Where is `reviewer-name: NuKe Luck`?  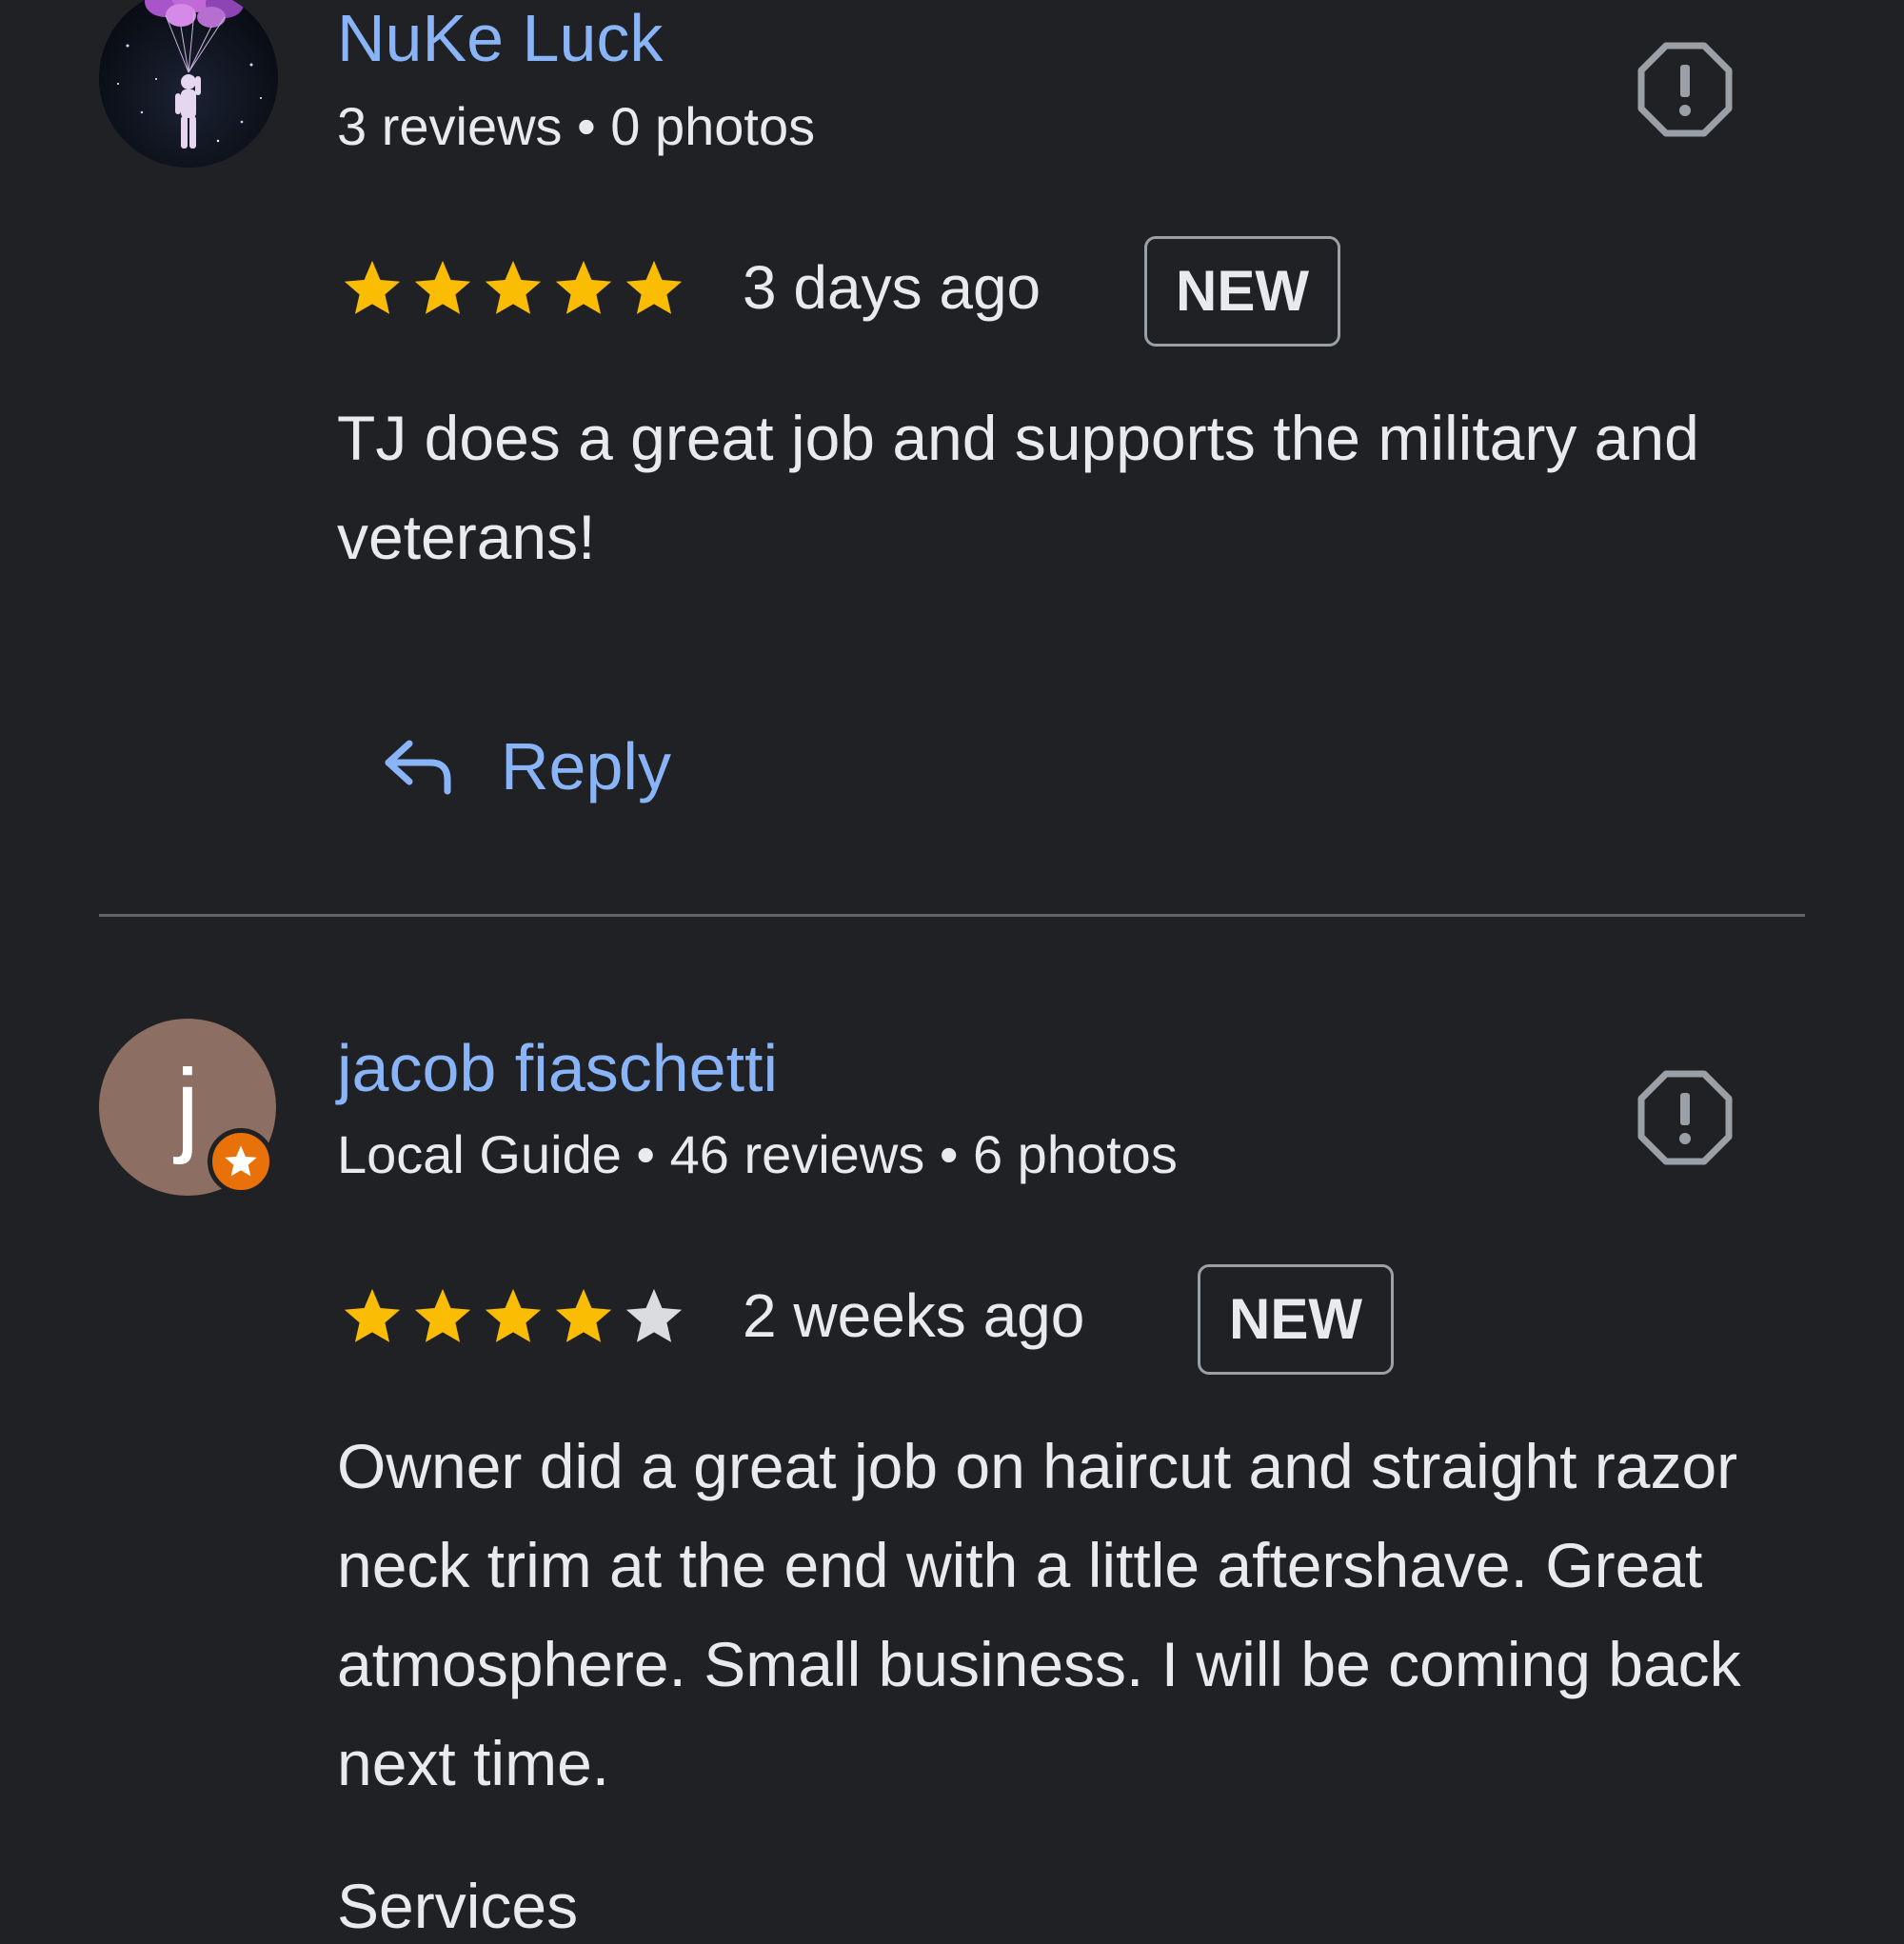 reviewer-name: NuKe Luck is located at coordinates (500, 38).